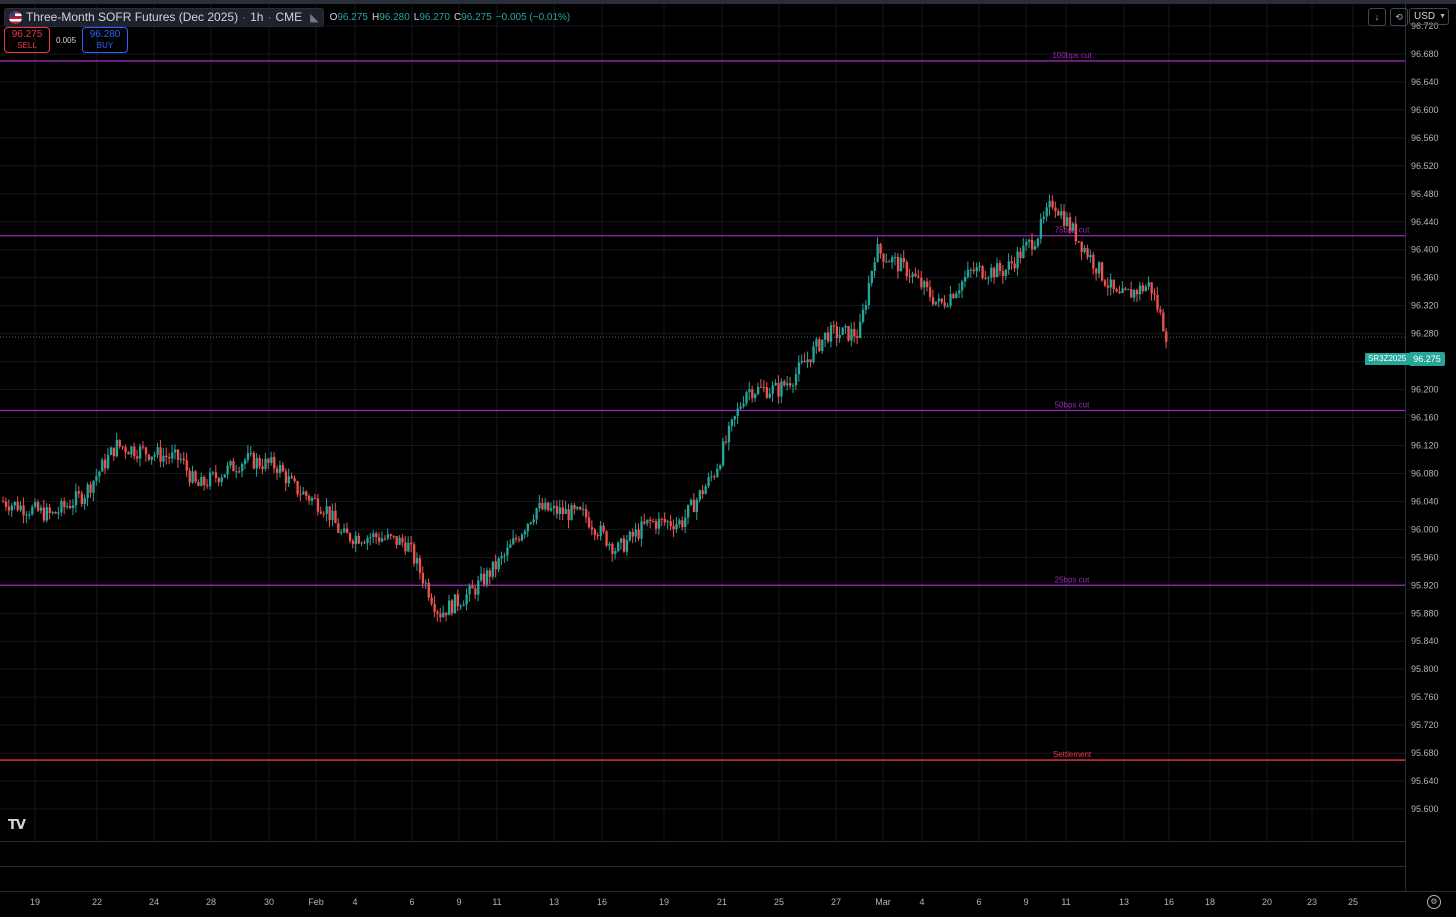  What do you see at coordinates (1434, 902) in the screenshot?
I see `gear-icon: ⚙` at bounding box center [1434, 902].